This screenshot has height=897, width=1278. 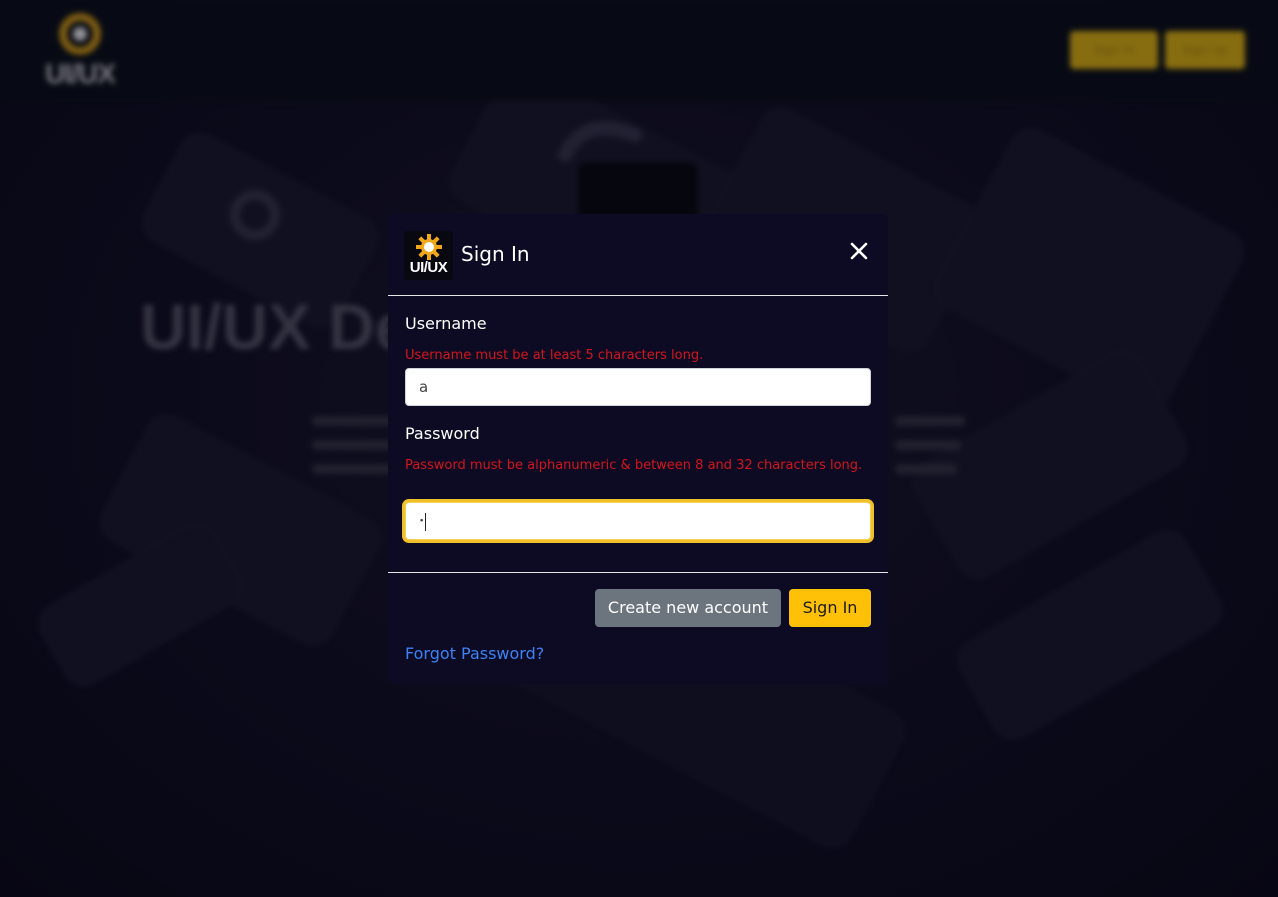 I want to click on modal-logo: UI/UX, so click(x=428, y=255).